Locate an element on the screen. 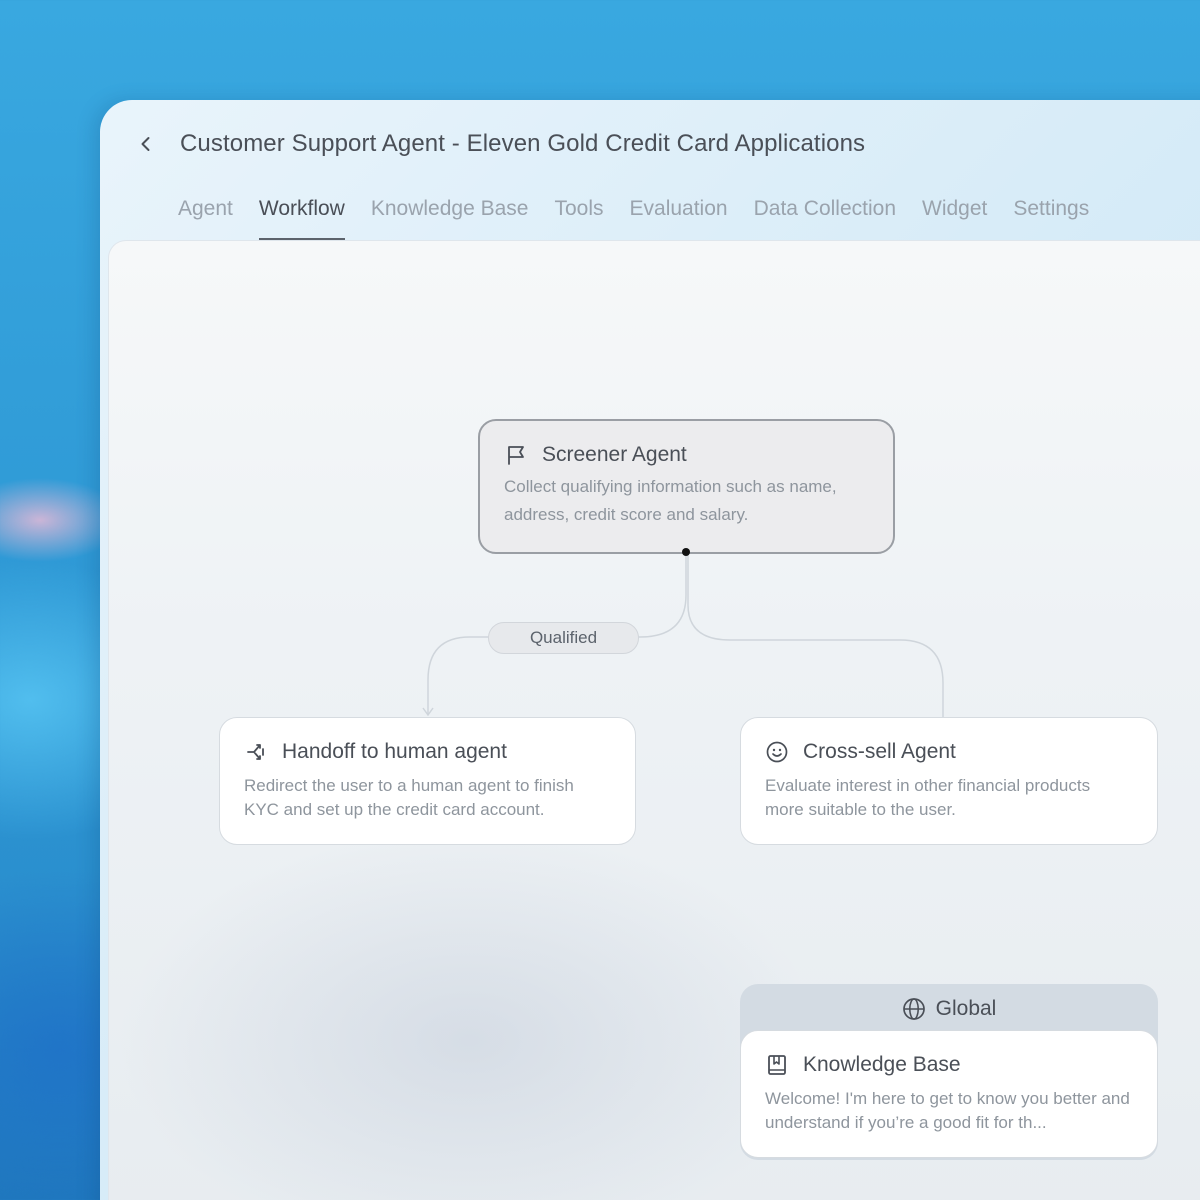  flag-icon is located at coordinates (516, 455).